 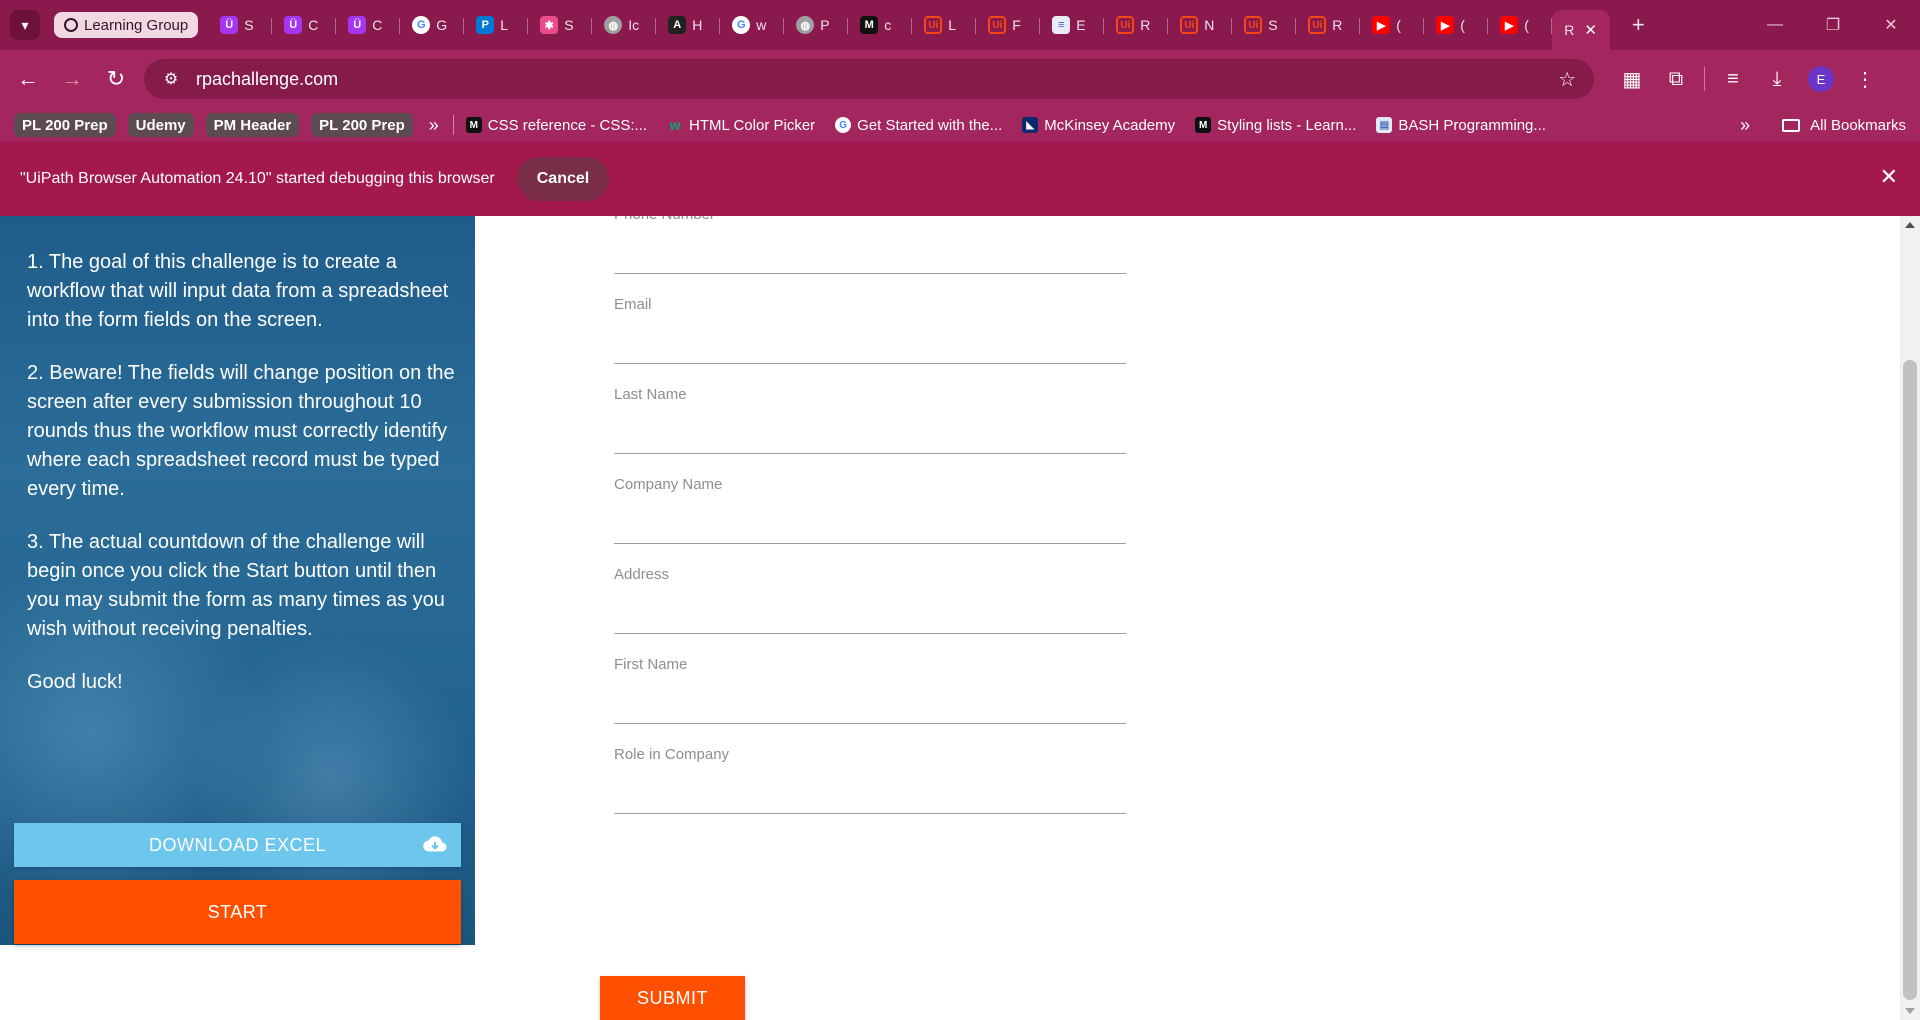 I want to click on youtube-icon: ▶, so click(x=1445, y=25).